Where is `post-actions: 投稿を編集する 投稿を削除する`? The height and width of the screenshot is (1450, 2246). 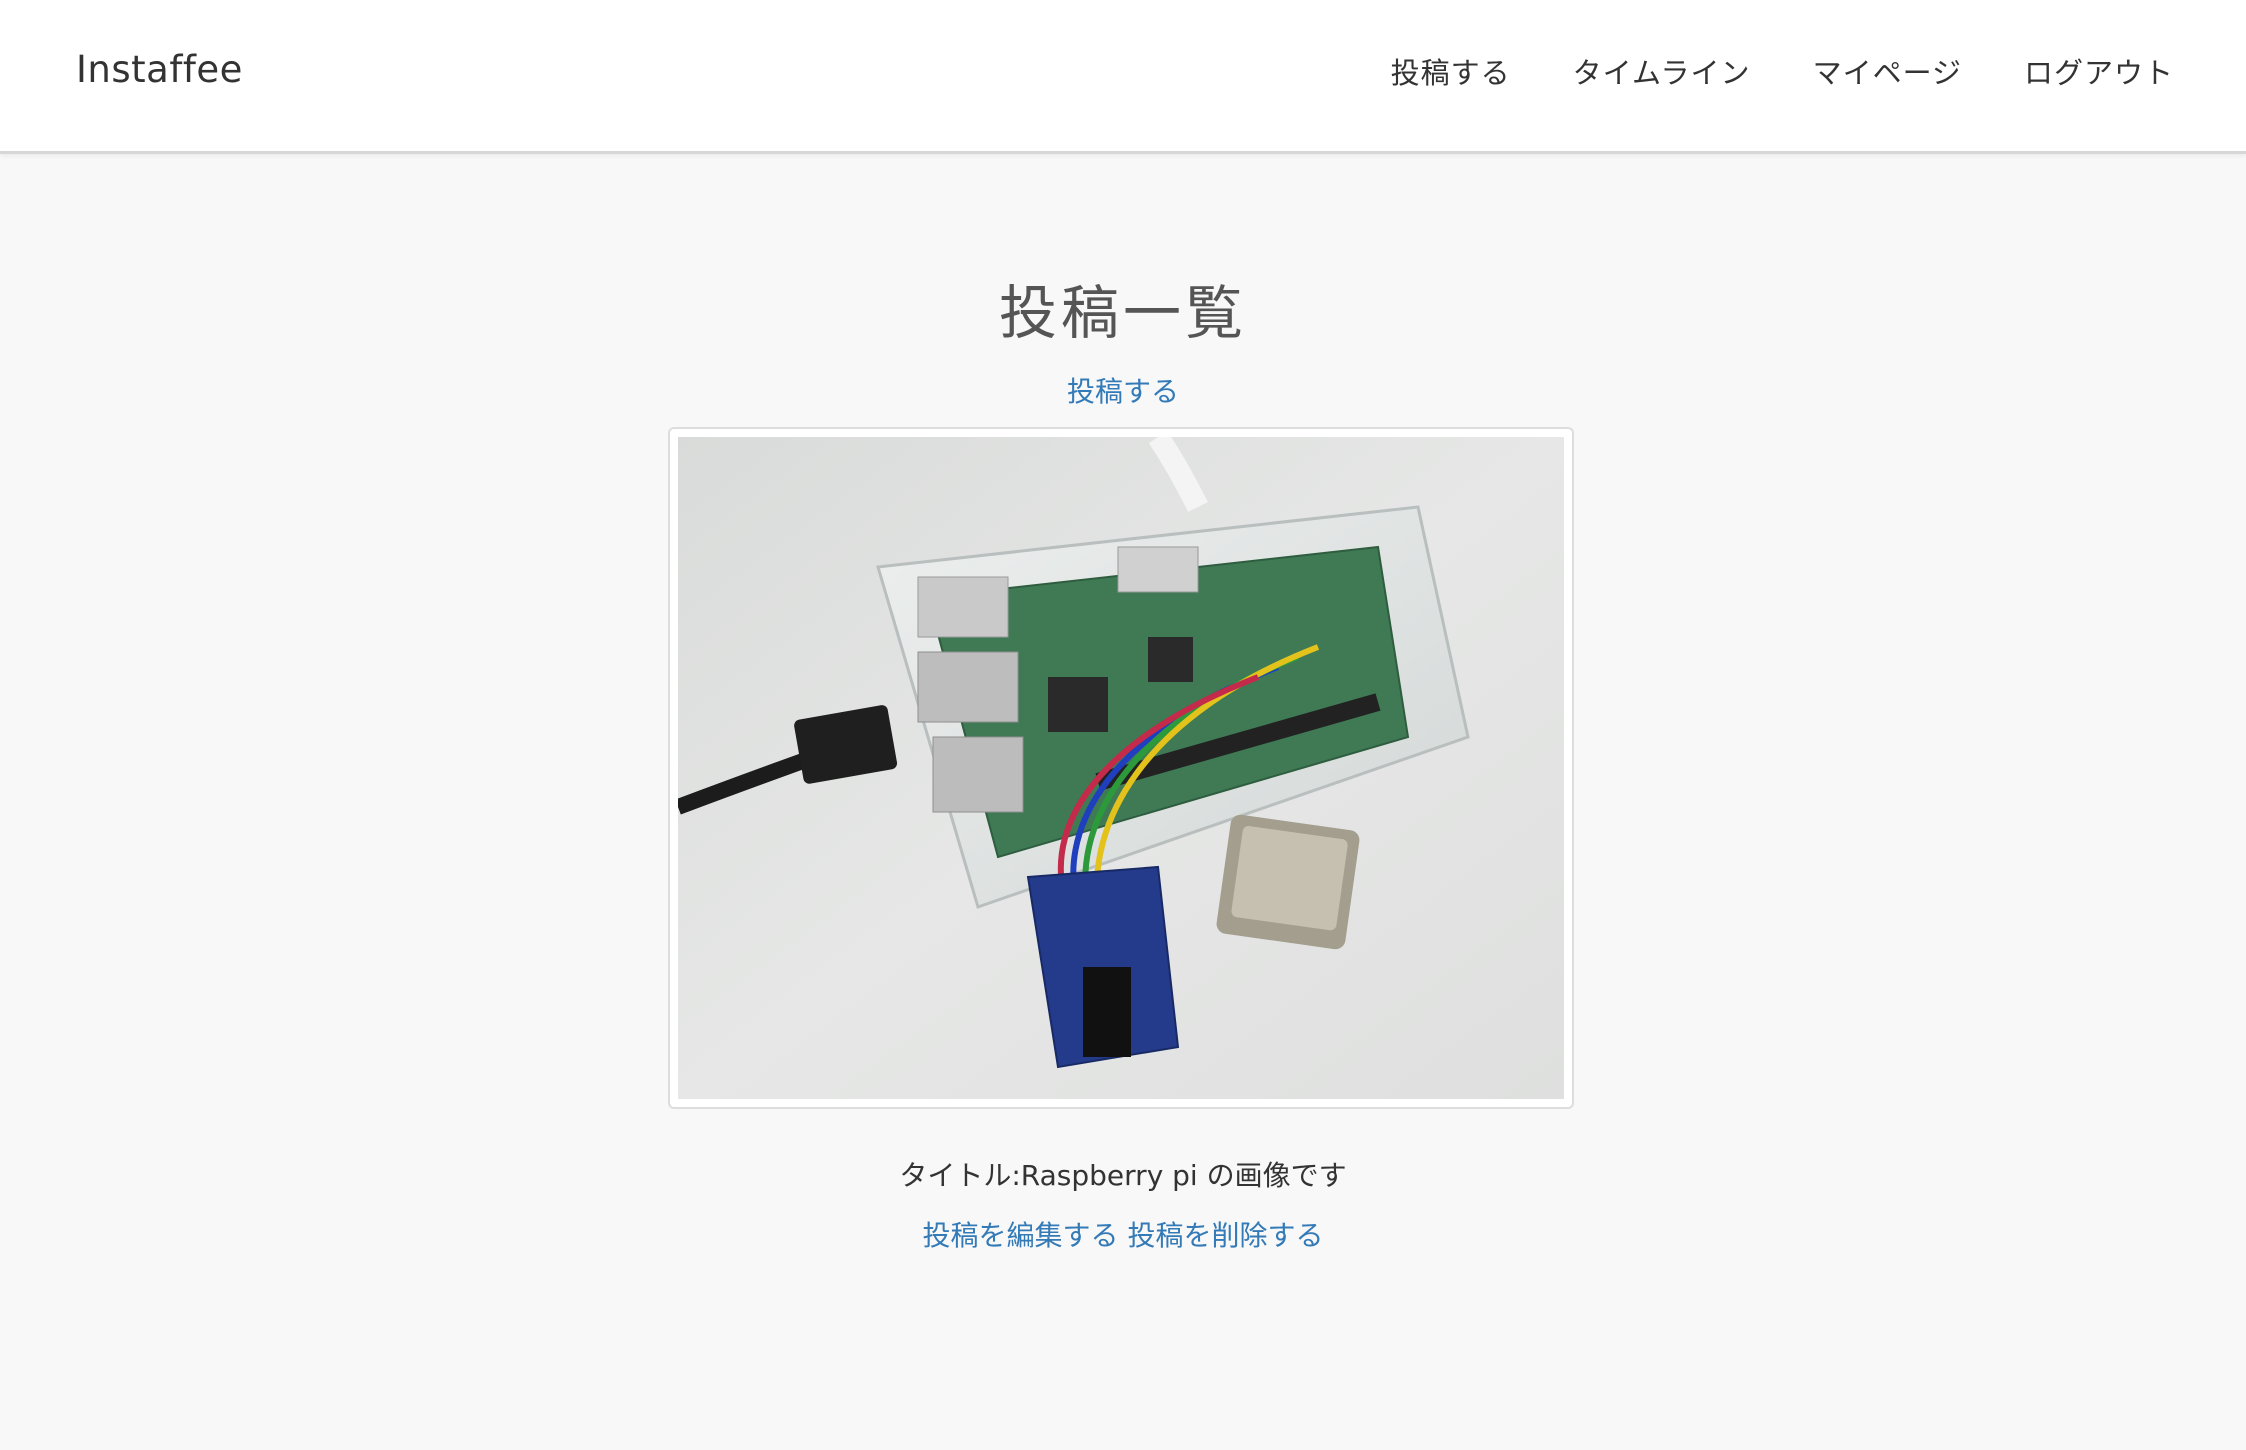
post-actions: 投稿を編集する 投稿を削除する is located at coordinates (1123, 1234).